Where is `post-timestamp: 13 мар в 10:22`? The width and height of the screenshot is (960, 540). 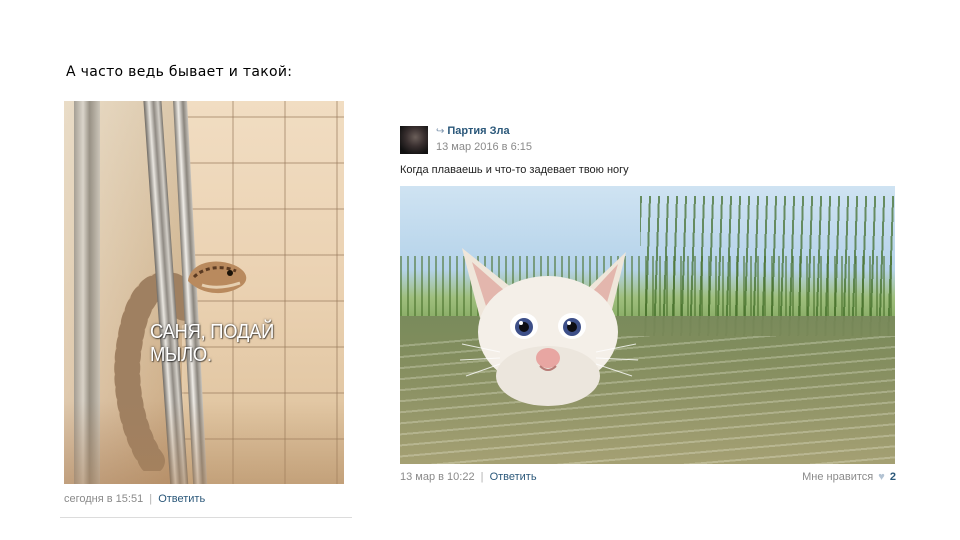 post-timestamp: 13 мар в 10:22 is located at coordinates (437, 477).